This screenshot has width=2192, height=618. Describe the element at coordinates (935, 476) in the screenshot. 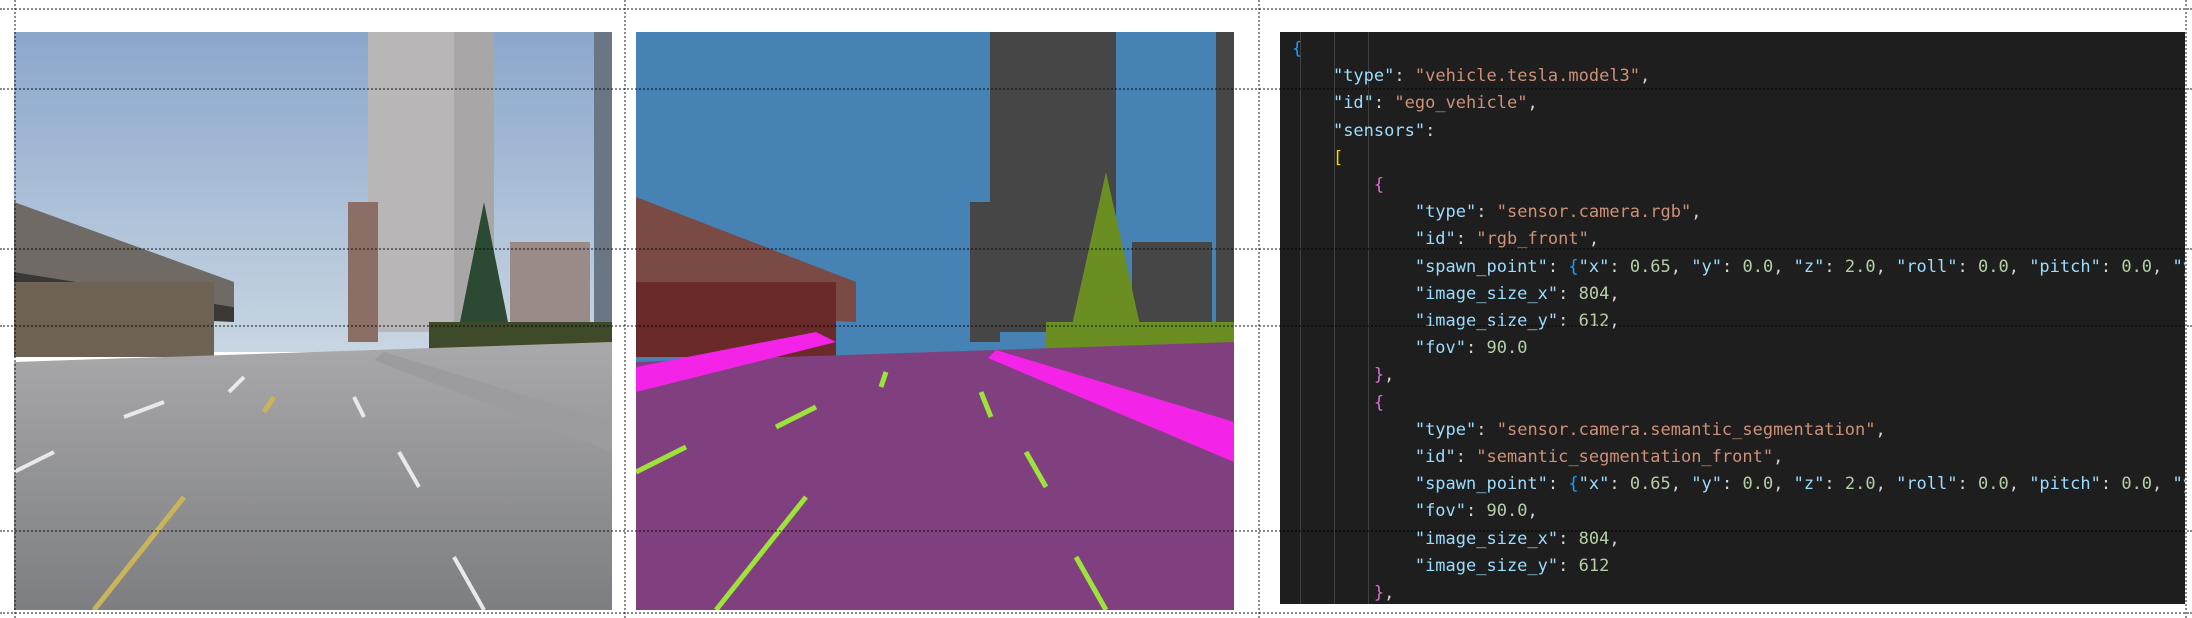

I see `seg-road` at that location.